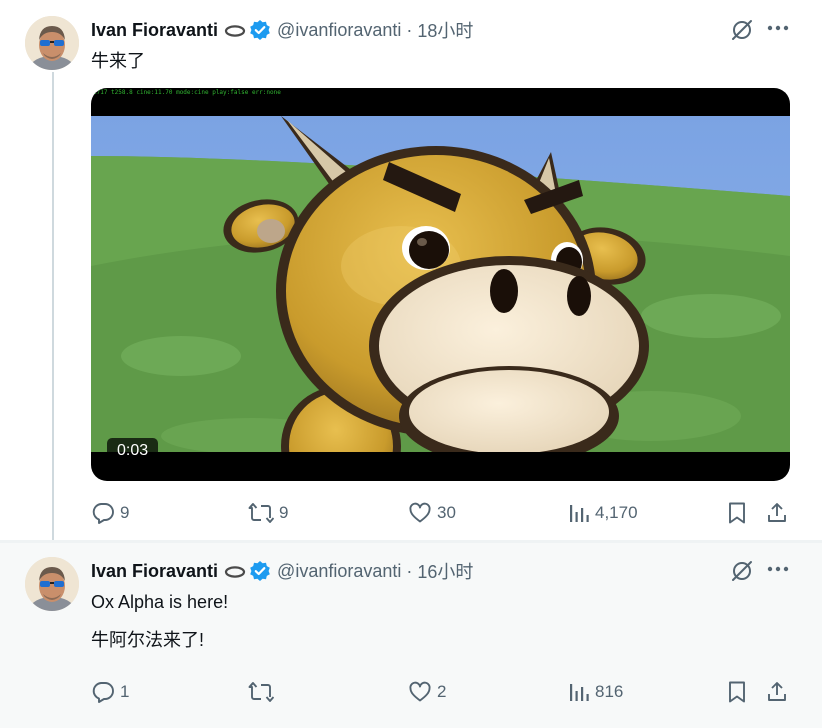  What do you see at coordinates (125, 512) in the screenshot?
I see `reply-count: 9` at bounding box center [125, 512].